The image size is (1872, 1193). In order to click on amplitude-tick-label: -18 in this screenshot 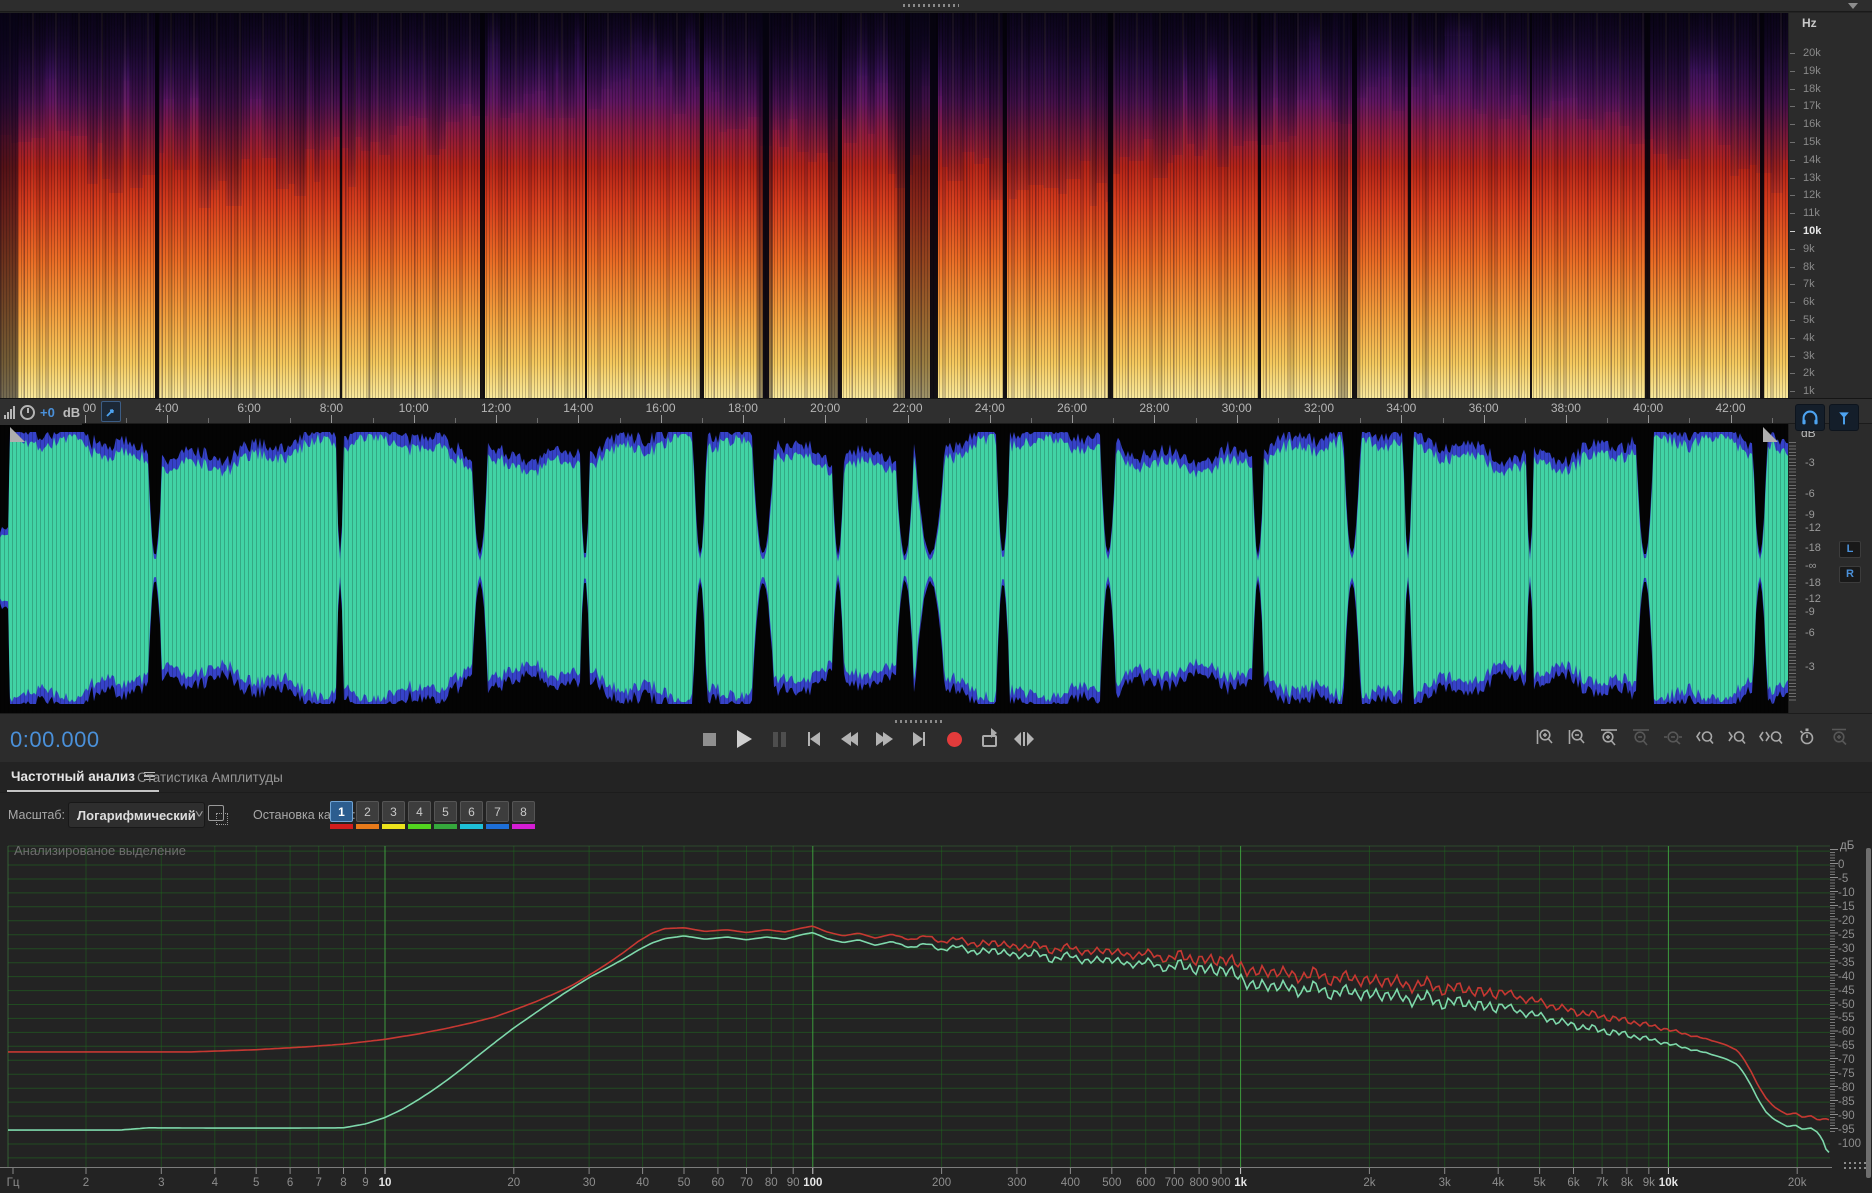, I will do `click(1813, 548)`.